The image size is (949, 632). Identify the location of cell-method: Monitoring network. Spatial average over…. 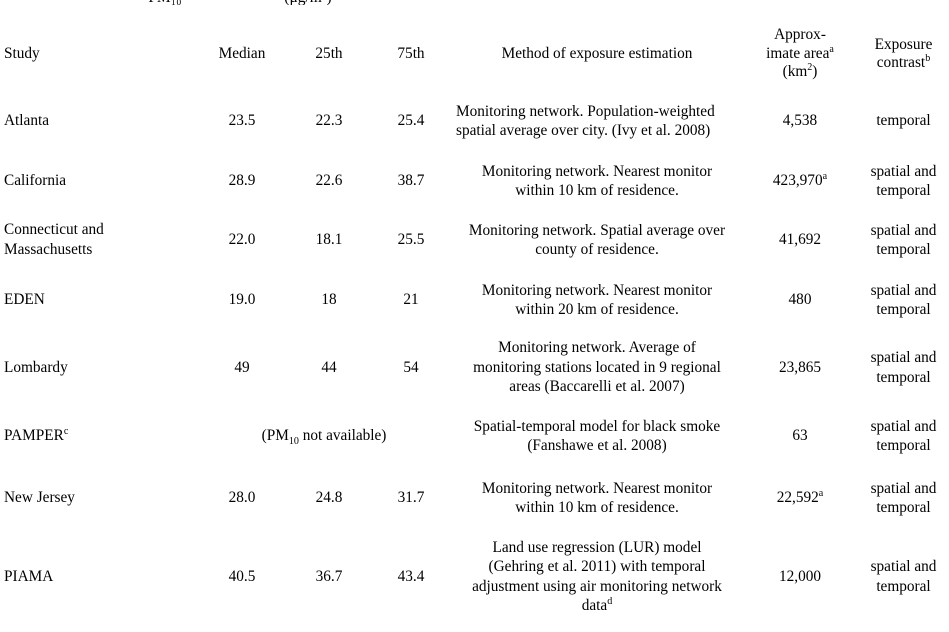
(597, 240).